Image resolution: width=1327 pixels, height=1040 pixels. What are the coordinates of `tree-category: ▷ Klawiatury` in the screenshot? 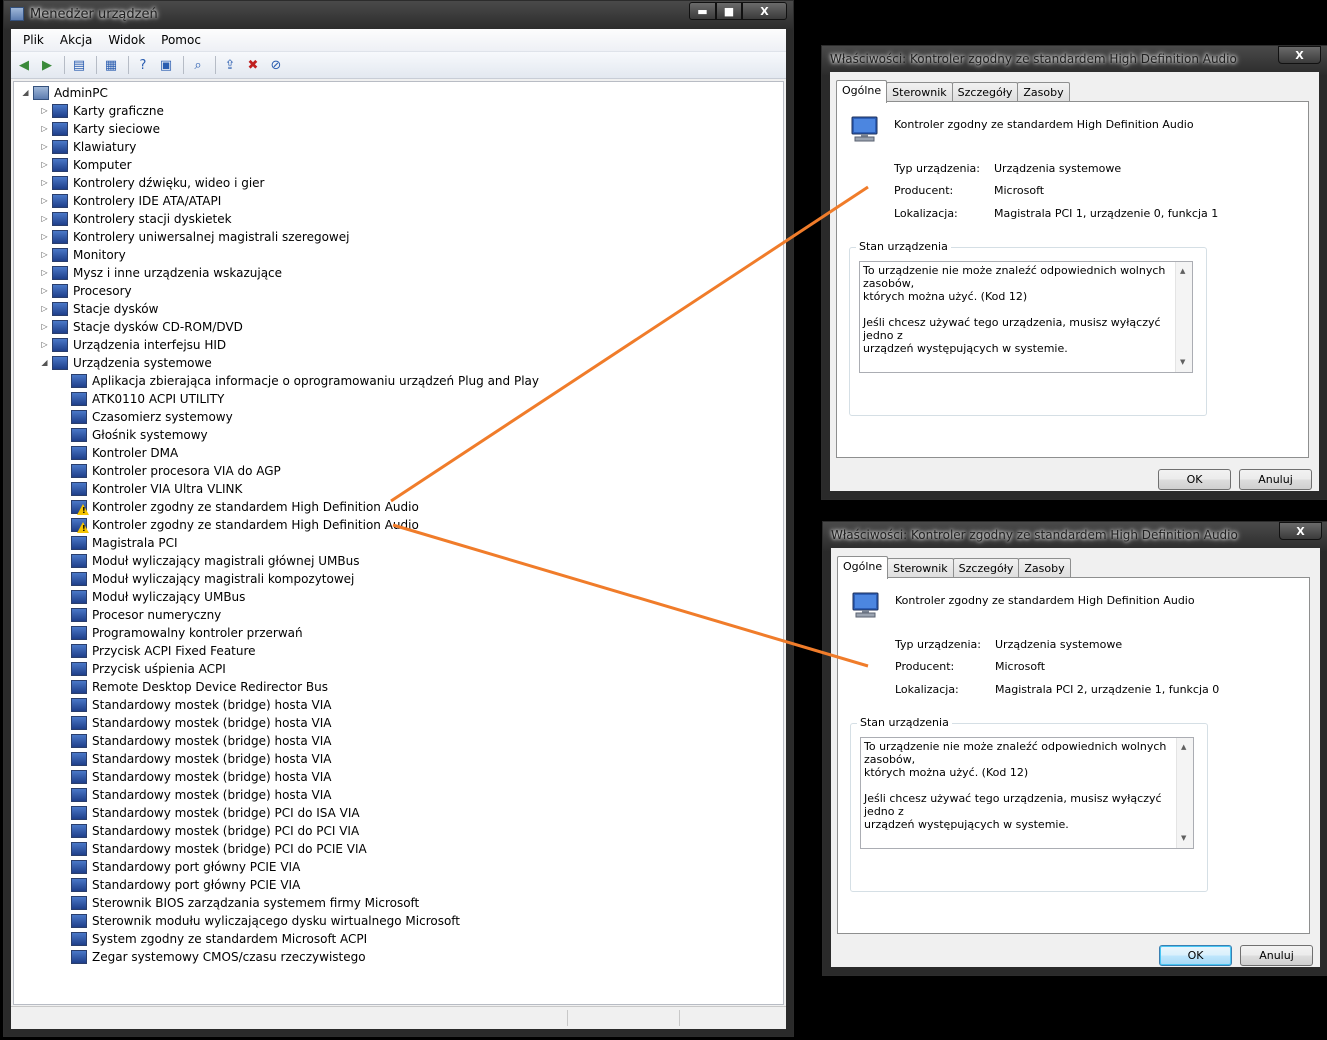 It's located at (398, 147).